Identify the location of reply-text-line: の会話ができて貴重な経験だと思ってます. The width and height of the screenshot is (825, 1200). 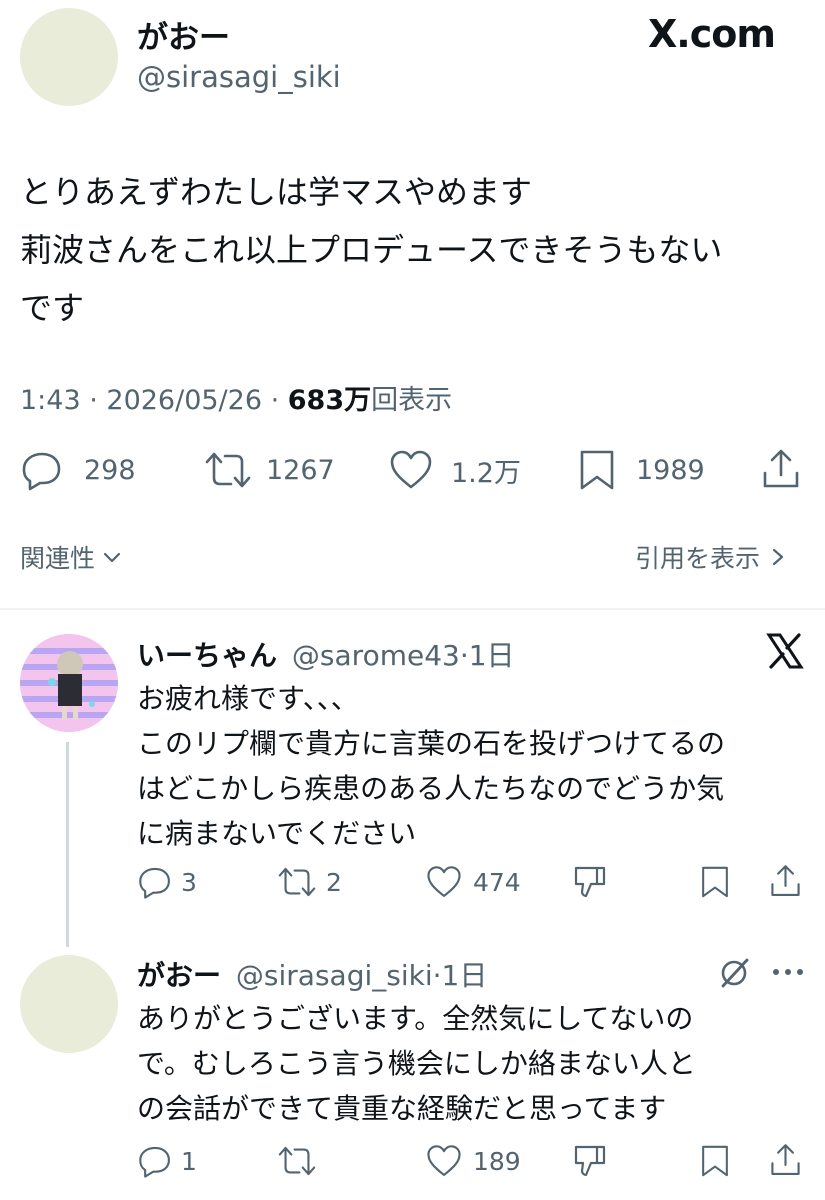
(402, 1108).